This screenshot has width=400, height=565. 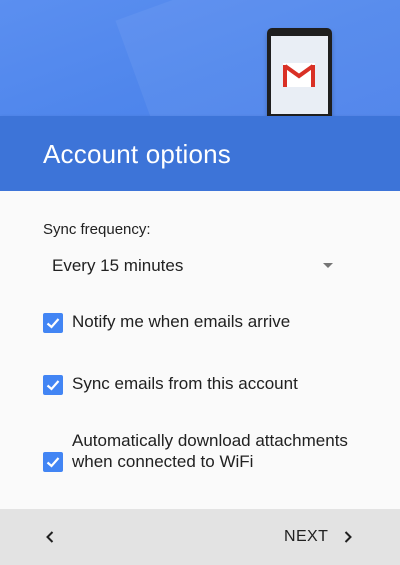 What do you see at coordinates (257, 58) in the screenshot?
I see `header-decoration` at bounding box center [257, 58].